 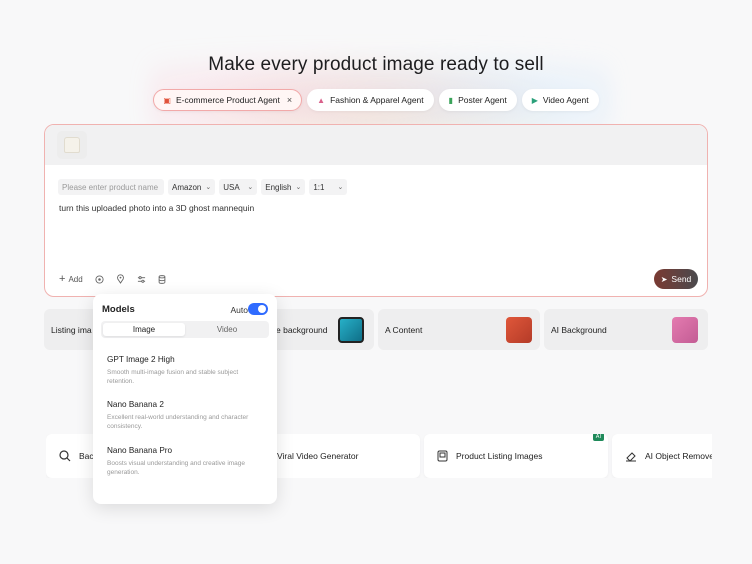 What do you see at coordinates (144, 329) in the screenshot?
I see `tab-image: Image` at bounding box center [144, 329].